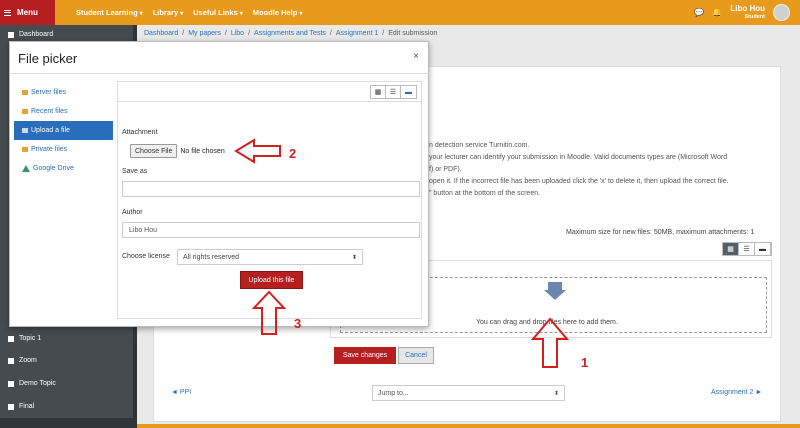  I want to click on footer-bar, so click(468, 426).